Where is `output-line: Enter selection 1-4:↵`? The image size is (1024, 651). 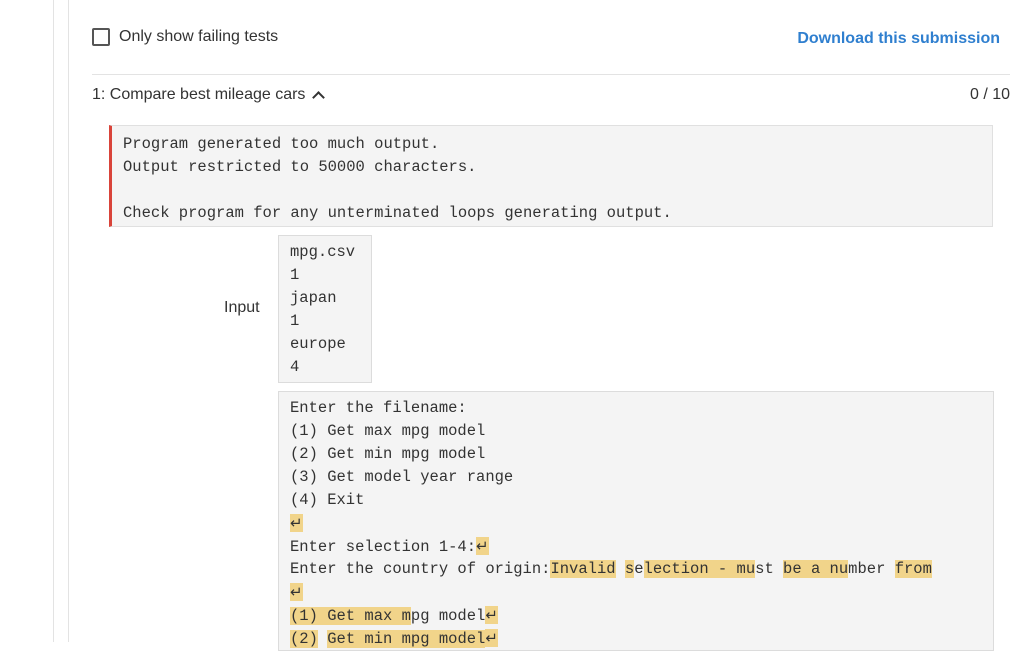 output-line: Enter selection 1-4:↵ is located at coordinates (641, 546).